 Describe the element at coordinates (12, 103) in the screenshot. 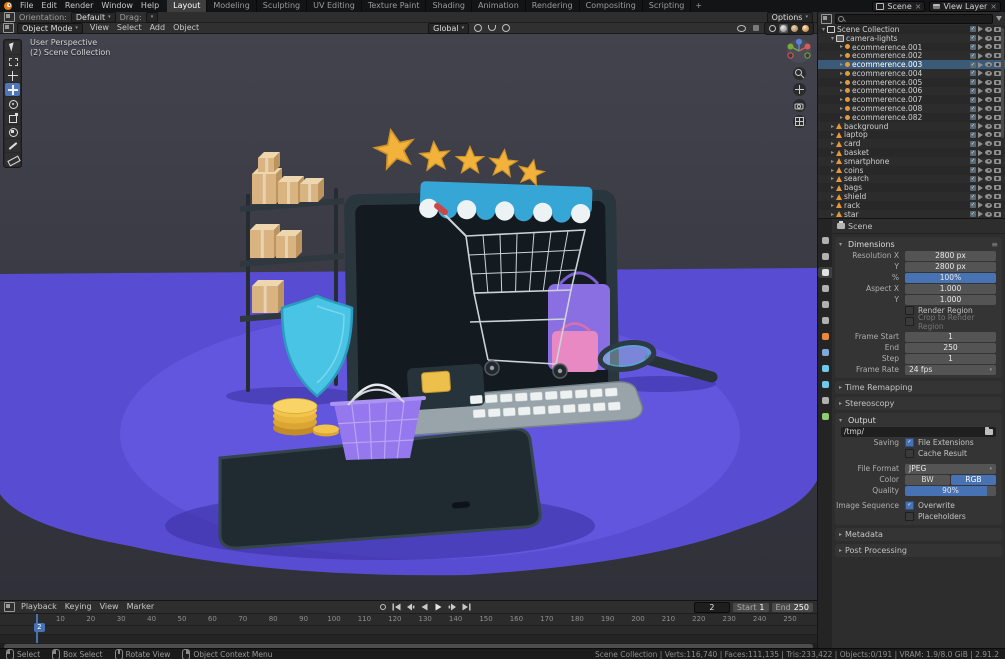

I see `rotate-tool-button` at that location.